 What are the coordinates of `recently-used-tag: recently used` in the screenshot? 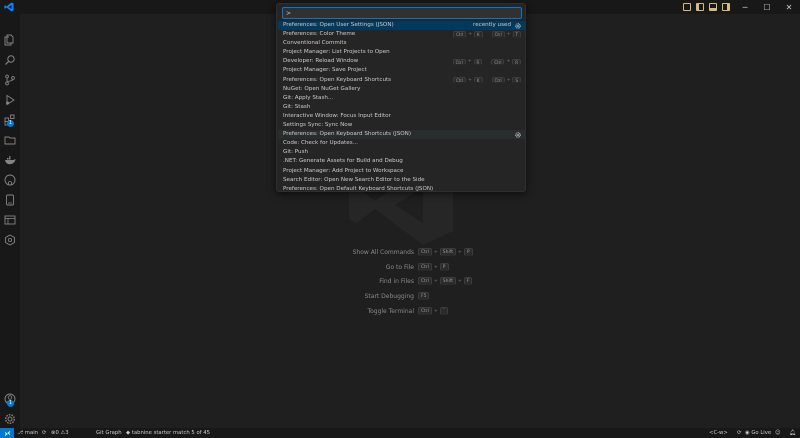 It's located at (492, 25).